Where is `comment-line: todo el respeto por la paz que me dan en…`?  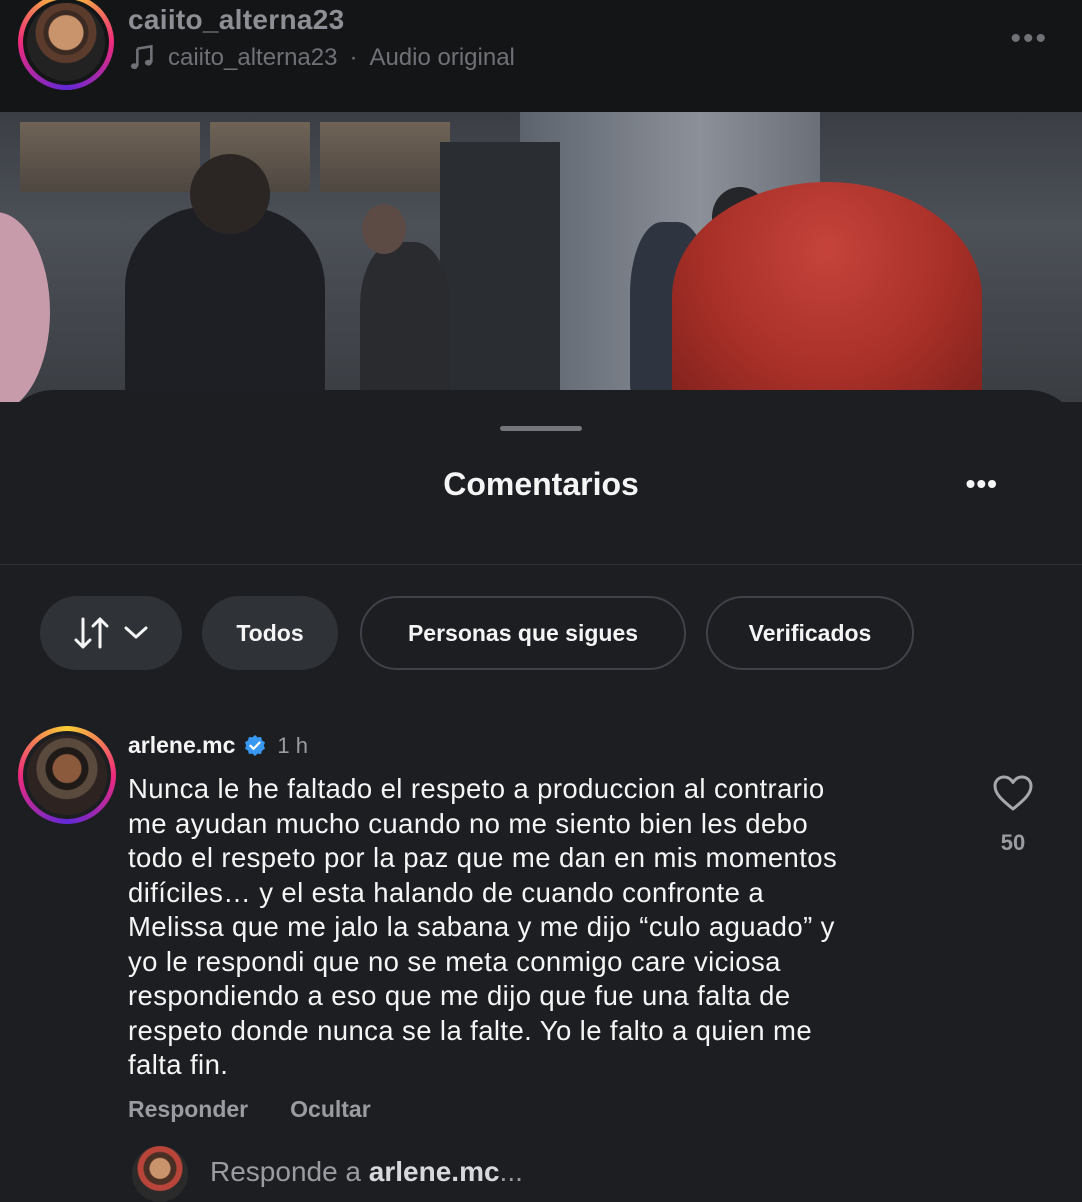 comment-line: todo el respeto por la paz que me dan en… is located at coordinates (483, 857).